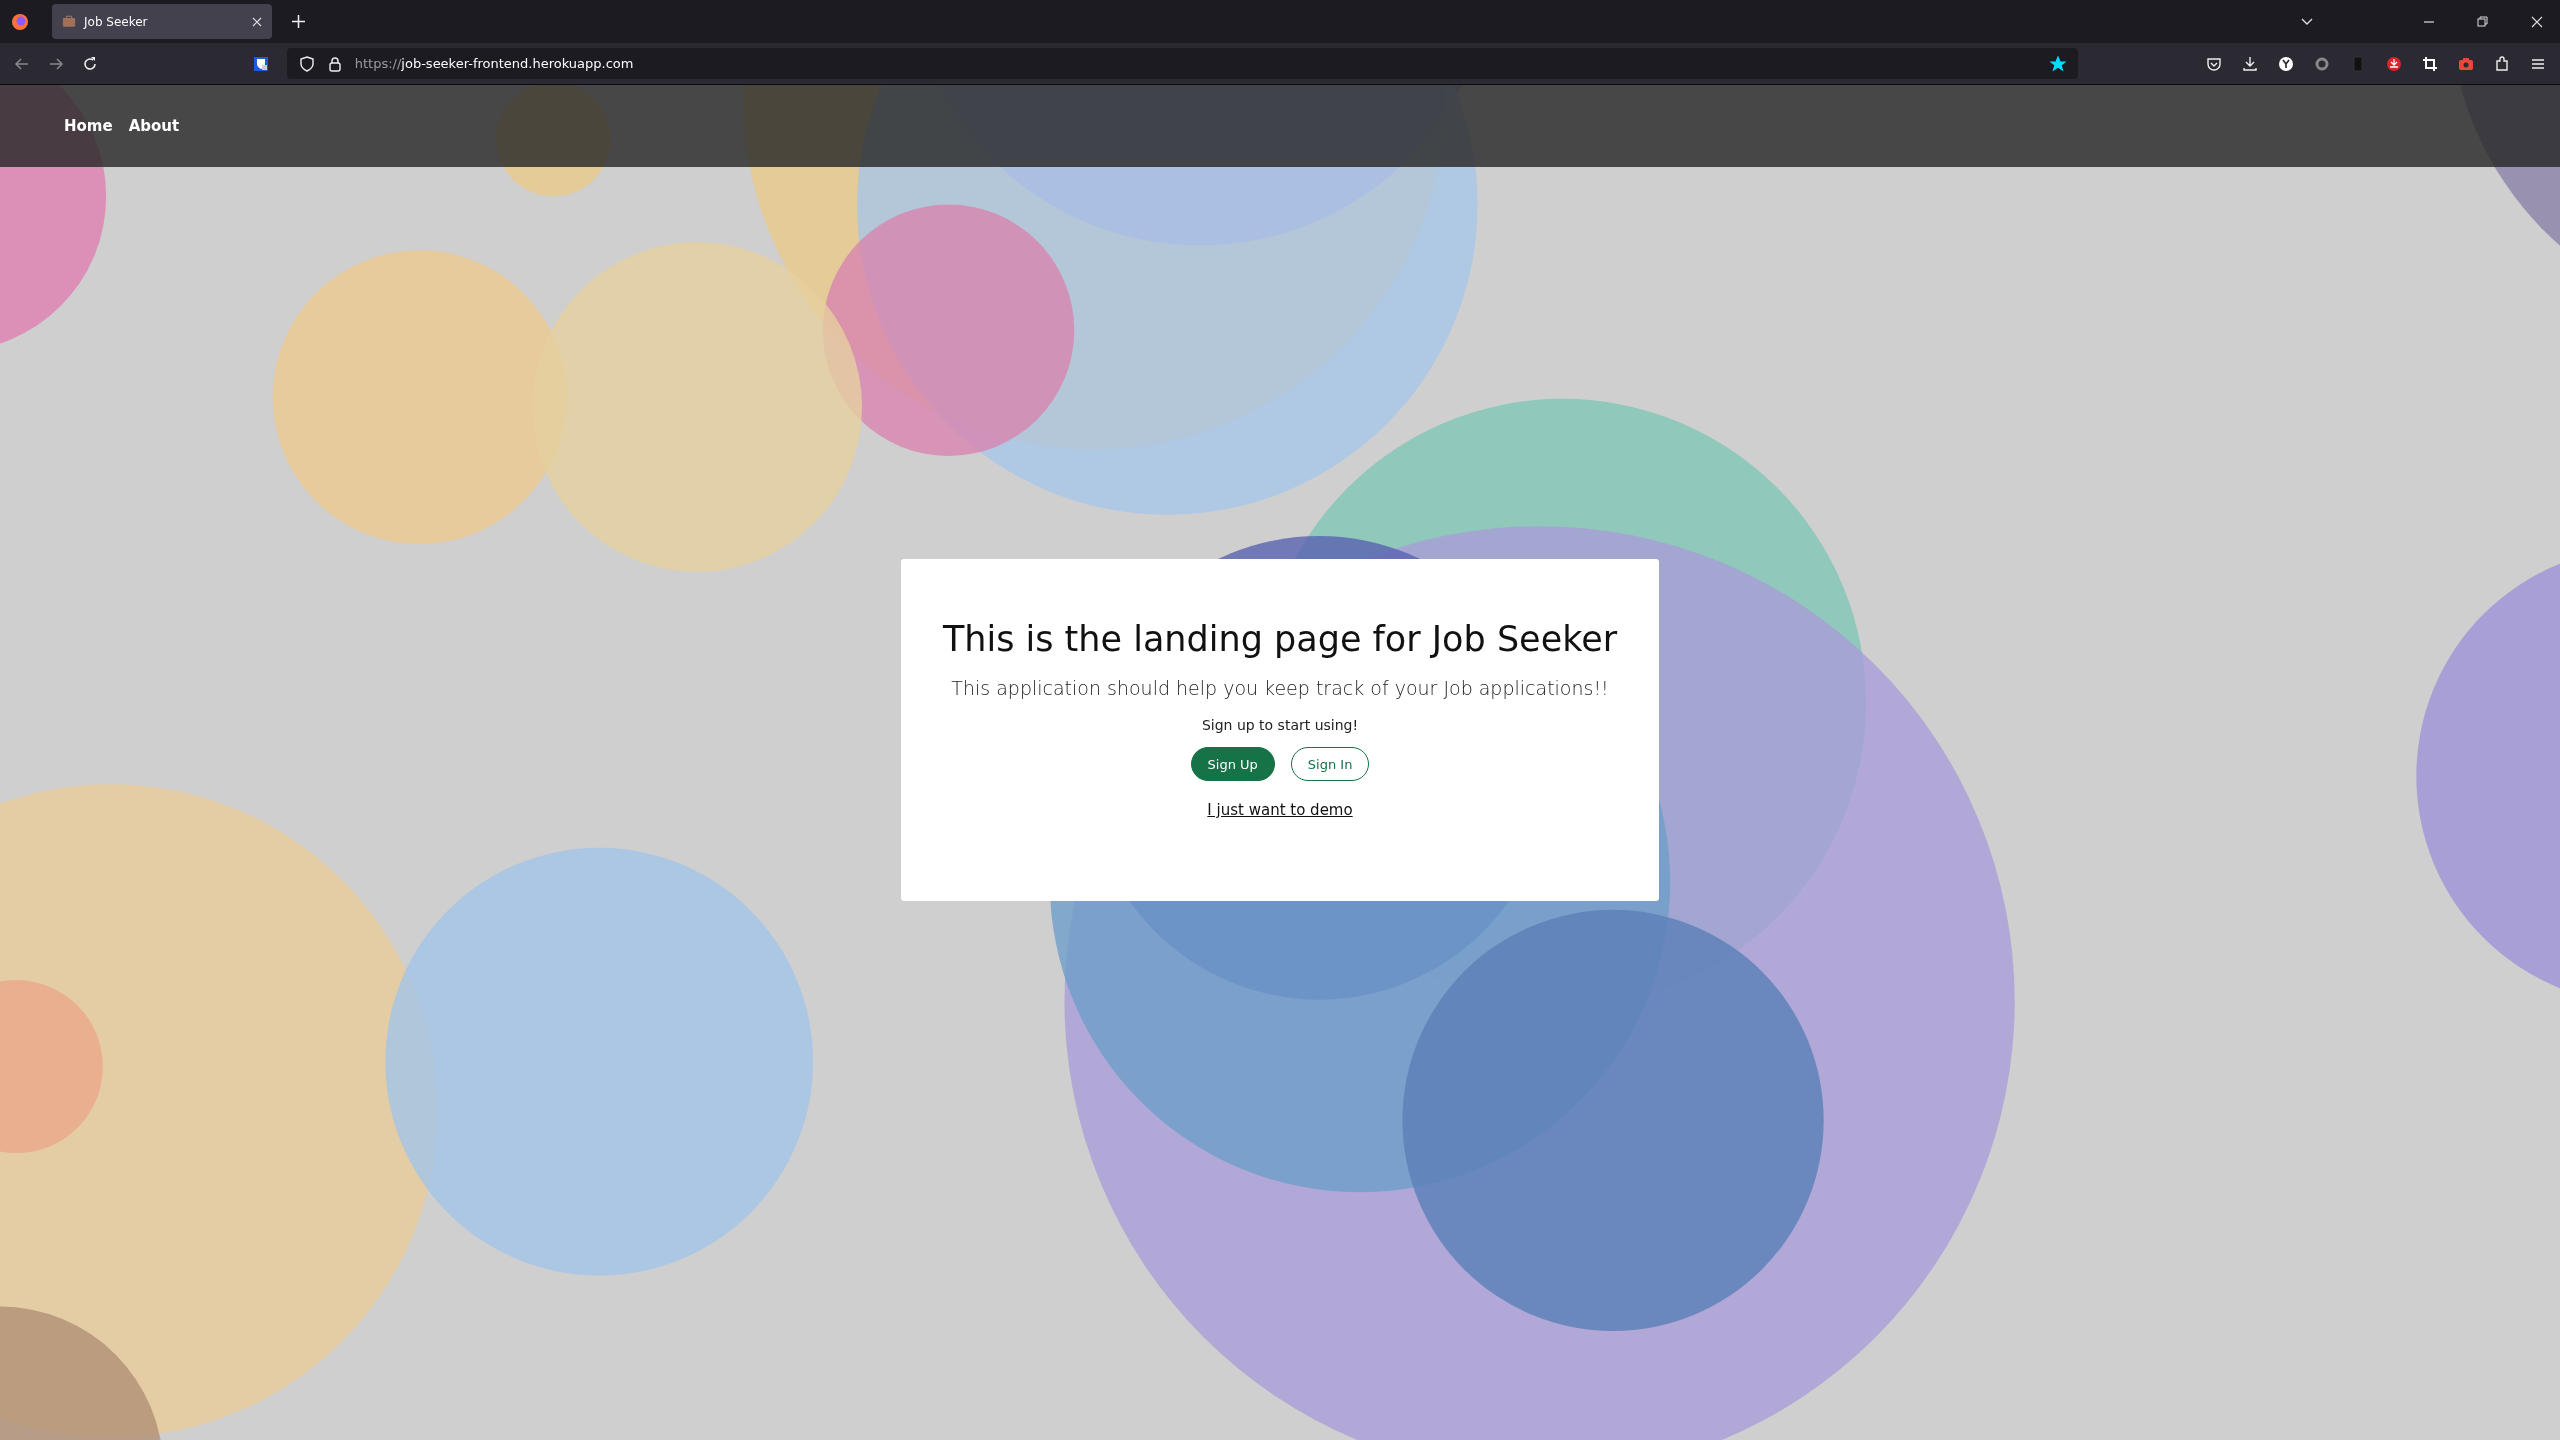 The width and height of the screenshot is (2560, 1440). What do you see at coordinates (69, 21) in the screenshot?
I see `briefcase-icon` at bounding box center [69, 21].